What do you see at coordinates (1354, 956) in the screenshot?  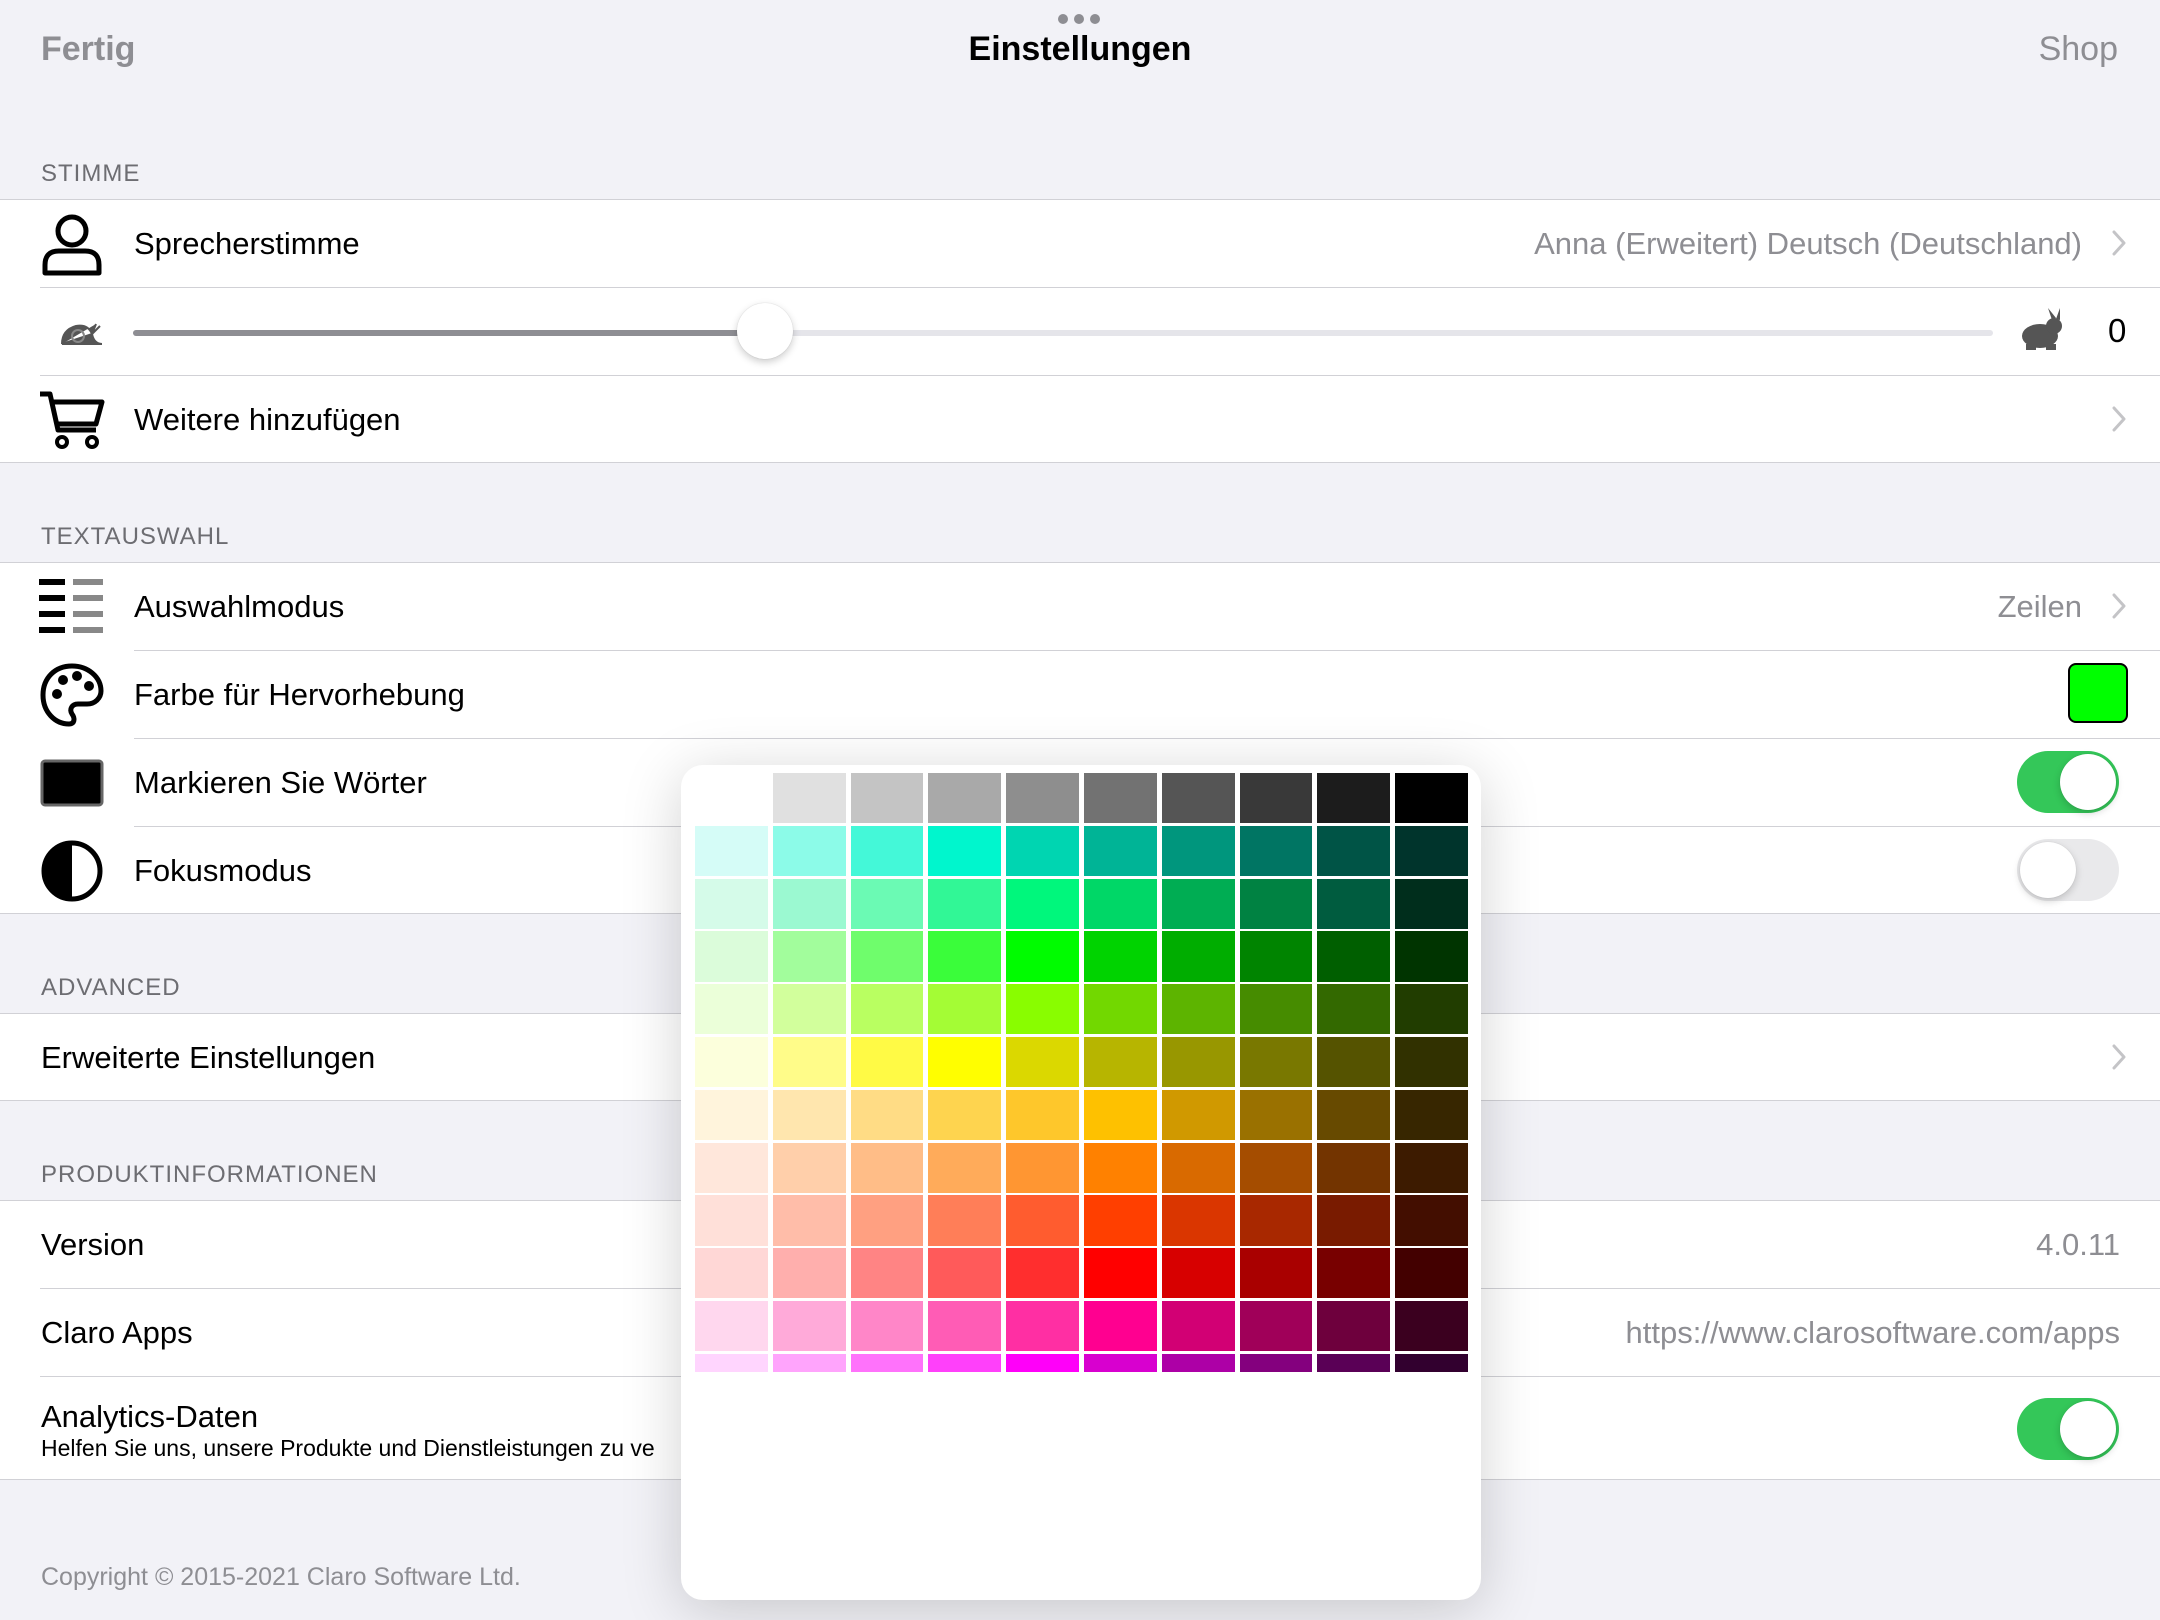 I see `color-swatch-r3-c8` at bounding box center [1354, 956].